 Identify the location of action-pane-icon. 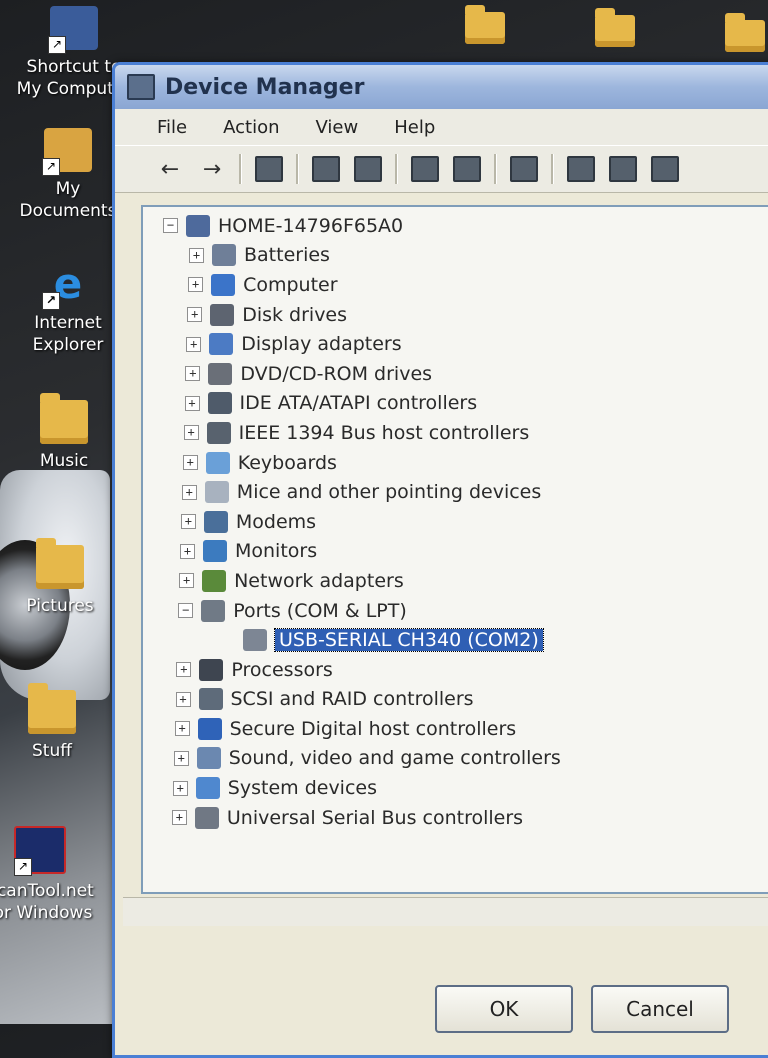
(467, 169).